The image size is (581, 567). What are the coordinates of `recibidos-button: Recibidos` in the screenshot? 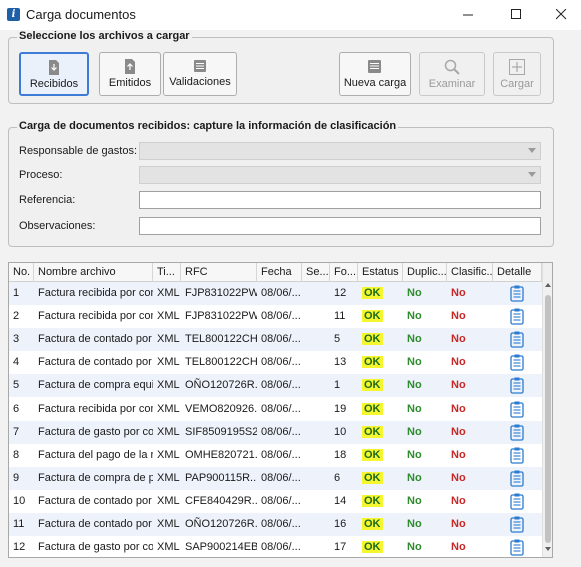 It's located at (54, 74).